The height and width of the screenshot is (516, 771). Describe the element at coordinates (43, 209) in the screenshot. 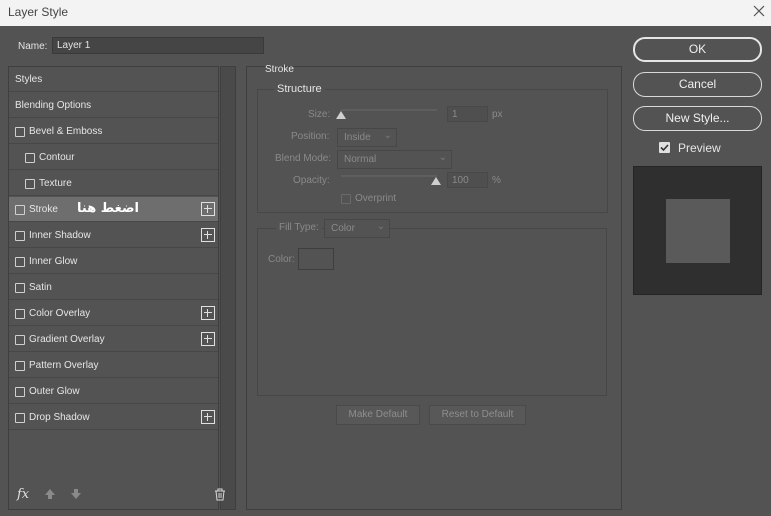

I see `list-item-label: Stroke` at that location.